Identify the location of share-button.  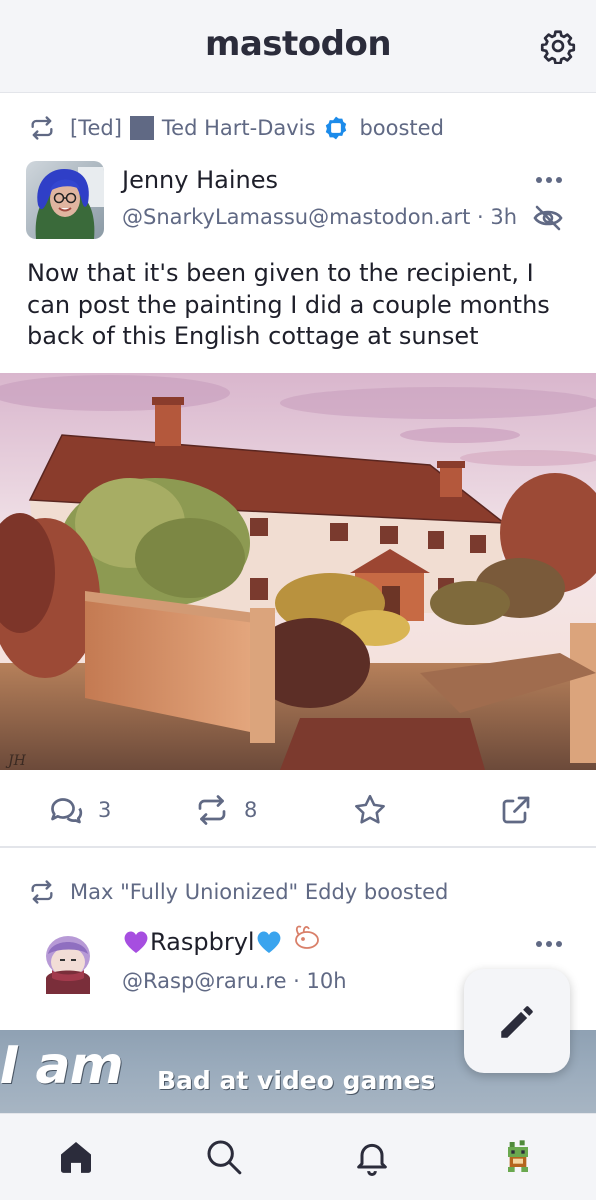
(523, 810).